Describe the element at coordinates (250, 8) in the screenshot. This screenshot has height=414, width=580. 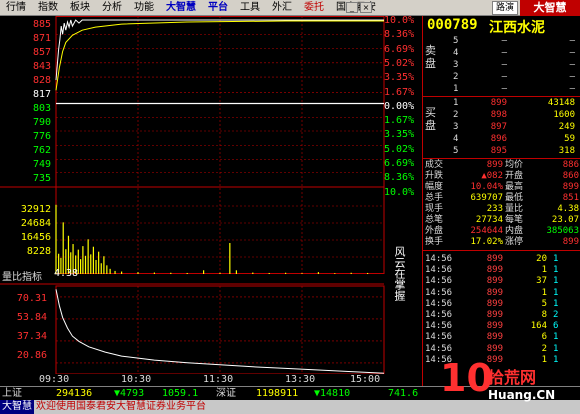
I see `menu-tools: 工具` at that location.